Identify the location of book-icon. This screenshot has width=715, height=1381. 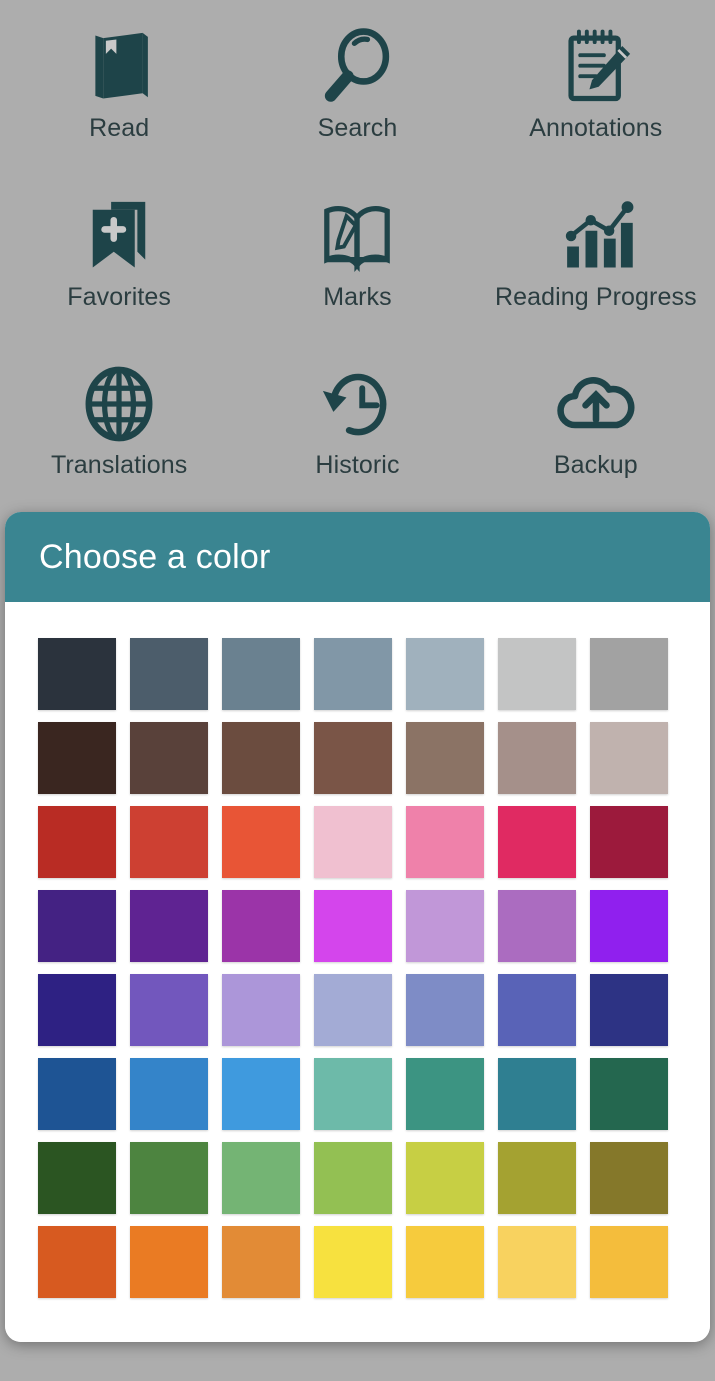
(119, 67).